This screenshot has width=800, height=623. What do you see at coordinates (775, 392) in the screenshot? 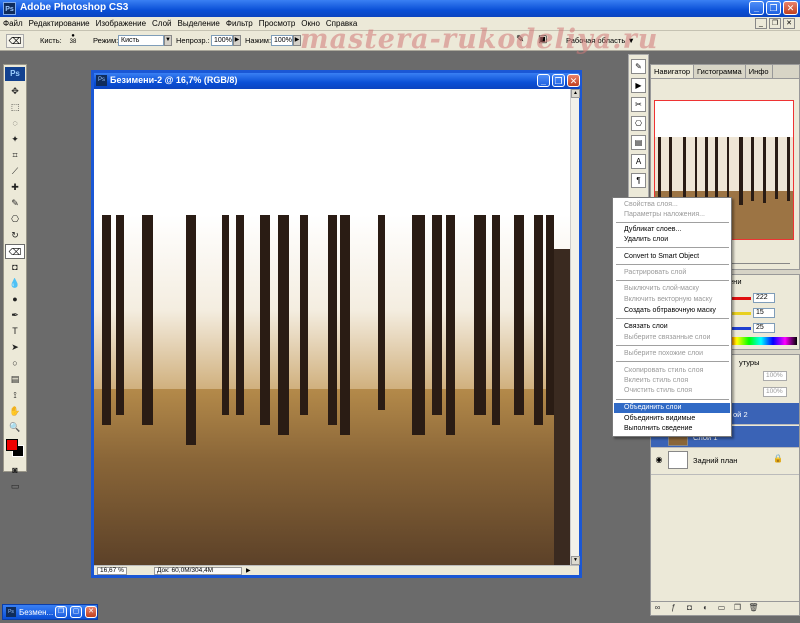
I see `layer-fill-input: 100%` at bounding box center [775, 392].